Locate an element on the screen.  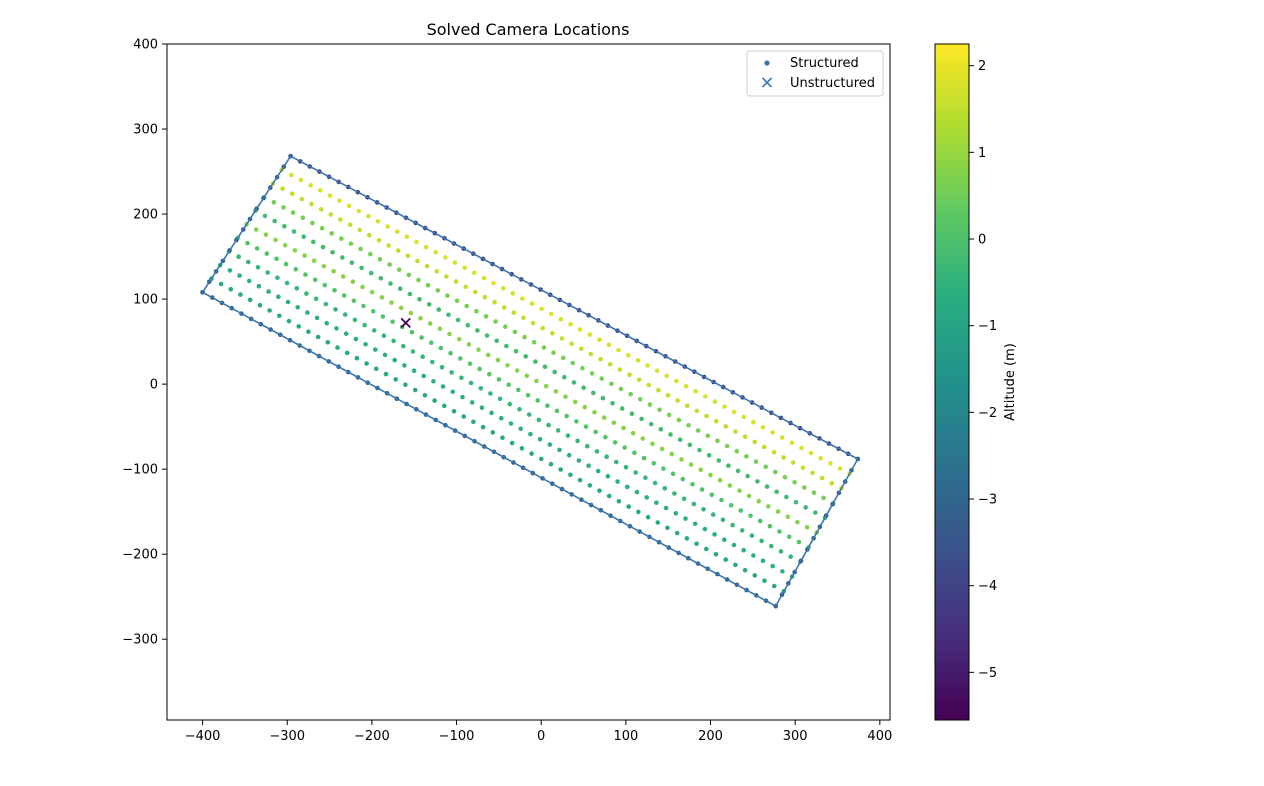
y-tick-label: −100 is located at coordinates (140, 470).